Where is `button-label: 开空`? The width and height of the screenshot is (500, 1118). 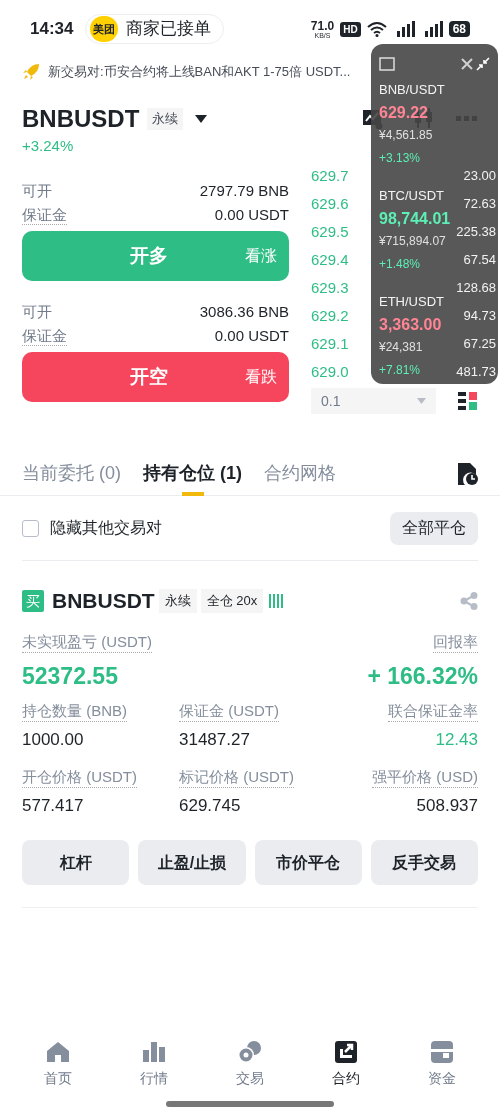
button-label: 开空 is located at coordinates (148, 376).